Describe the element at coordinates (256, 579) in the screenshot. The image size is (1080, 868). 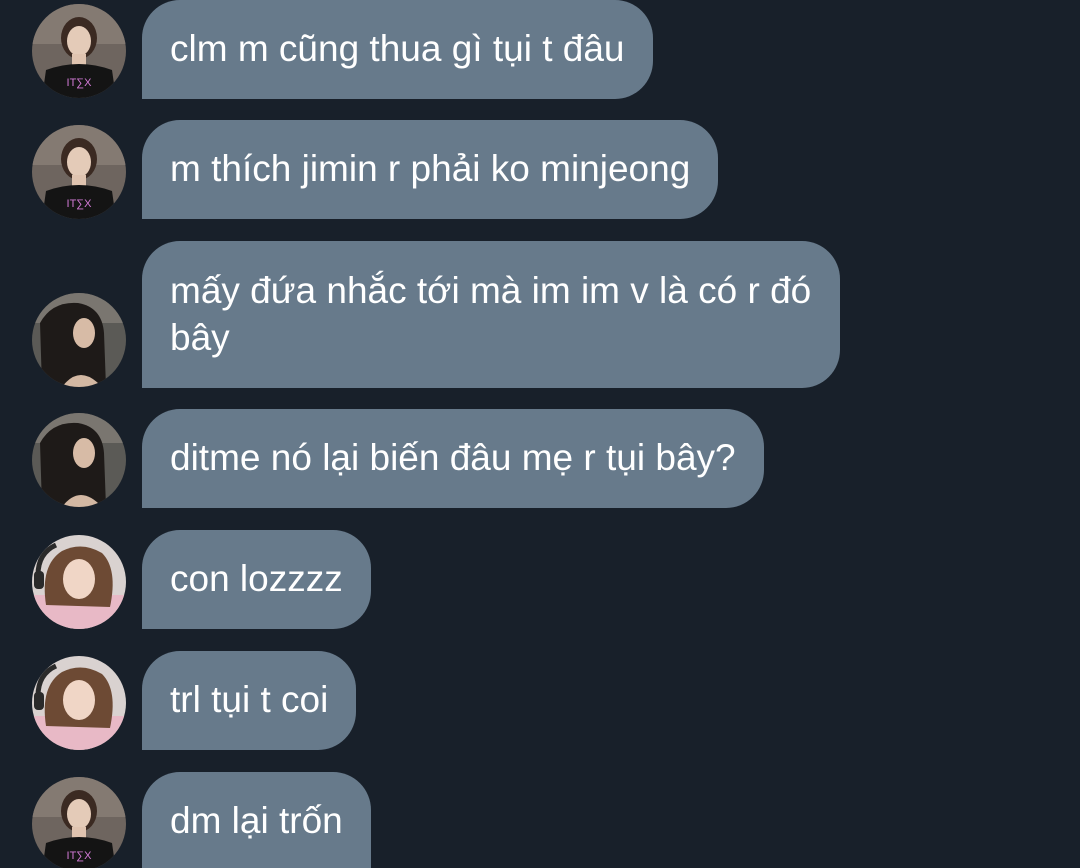
I see `message-bubble: con lozzzz` at that location.